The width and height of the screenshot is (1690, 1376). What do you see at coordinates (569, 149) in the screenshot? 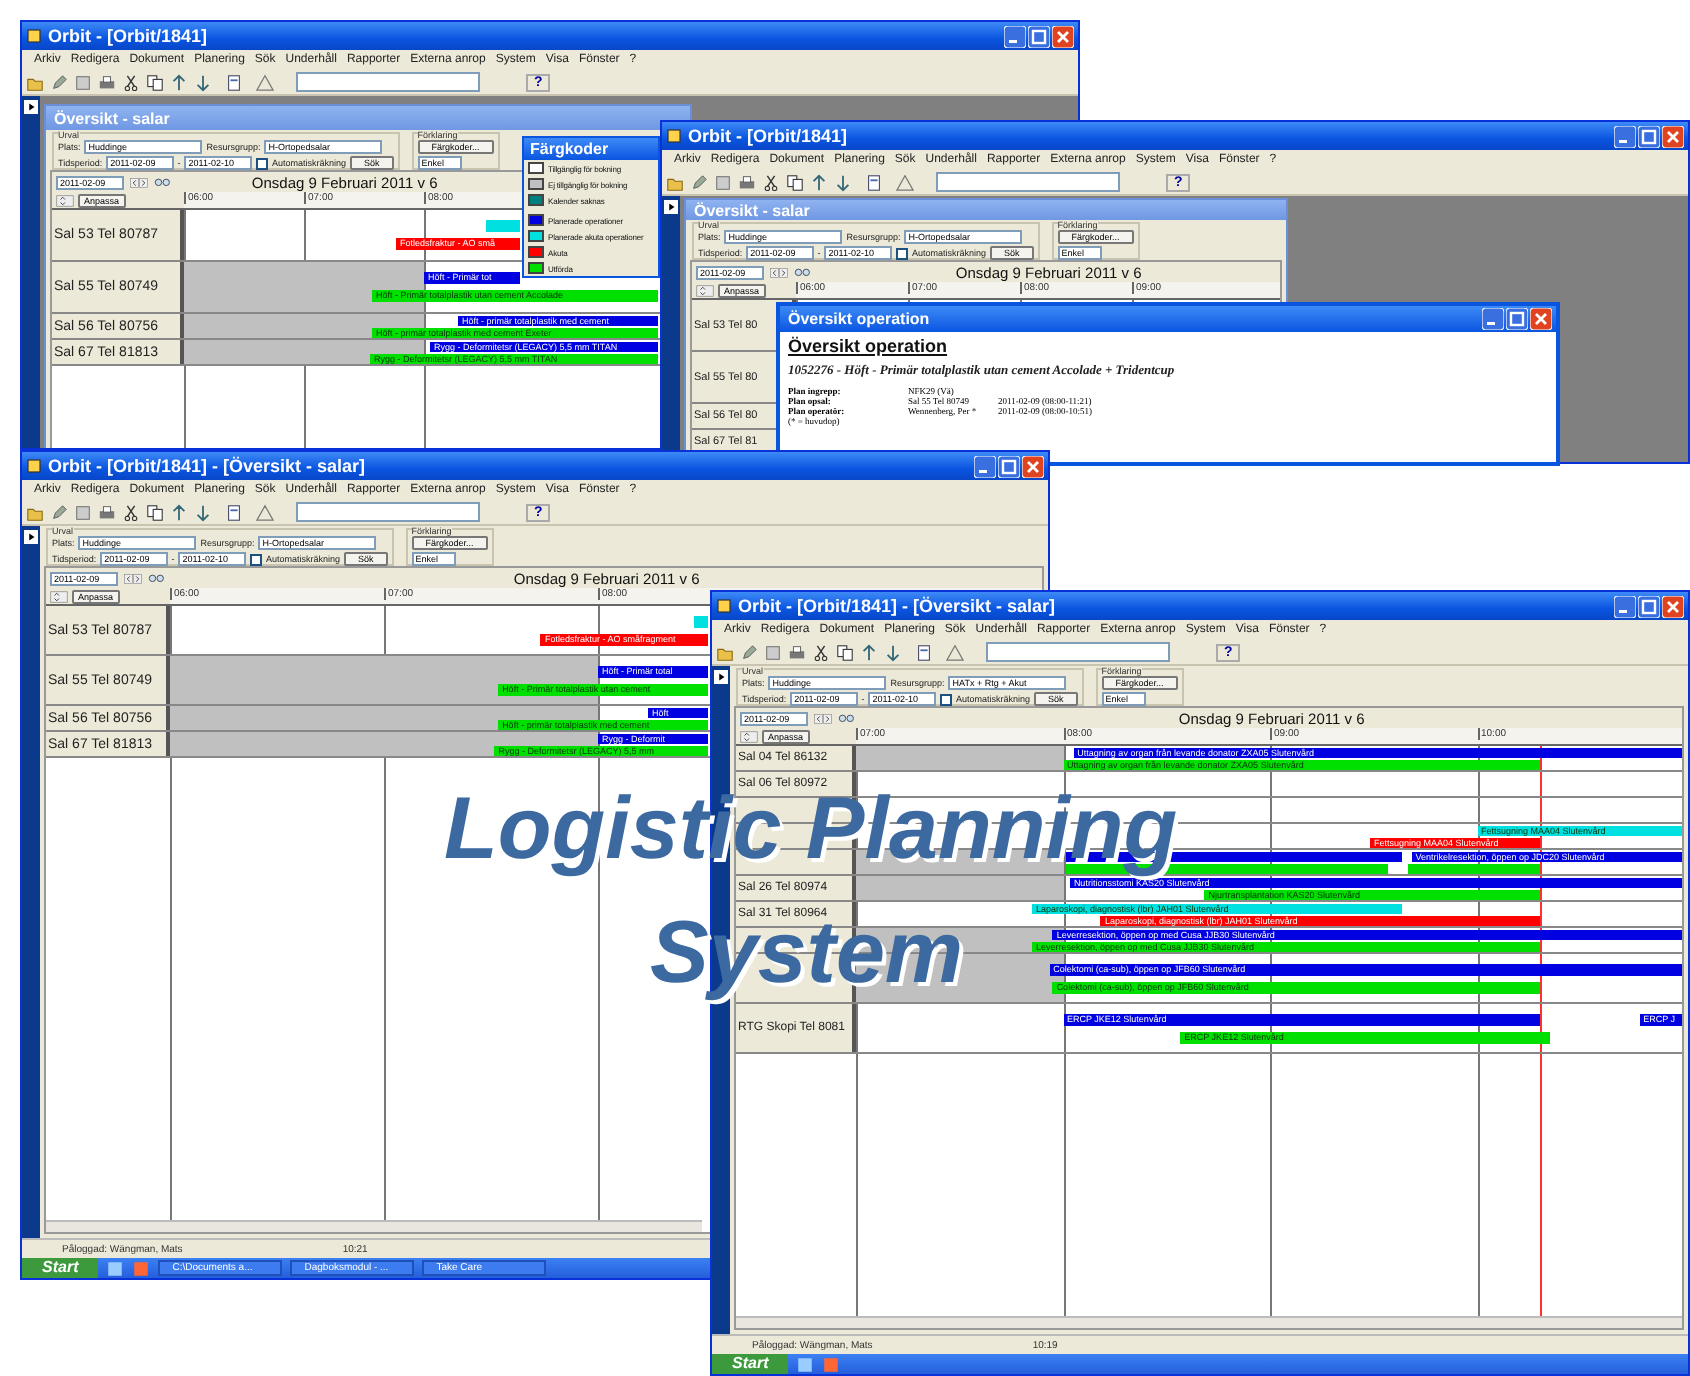
I see `legend-title: Färgkoder` at bounding box center [569, 149].